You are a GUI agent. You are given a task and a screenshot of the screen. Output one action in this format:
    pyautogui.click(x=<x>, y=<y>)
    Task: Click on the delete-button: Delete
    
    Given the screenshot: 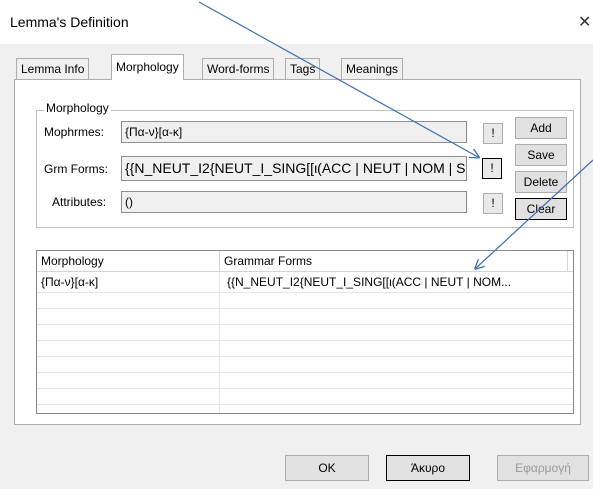 What is the action you would take?
    pyautogui.click(x=541, y=182)
    